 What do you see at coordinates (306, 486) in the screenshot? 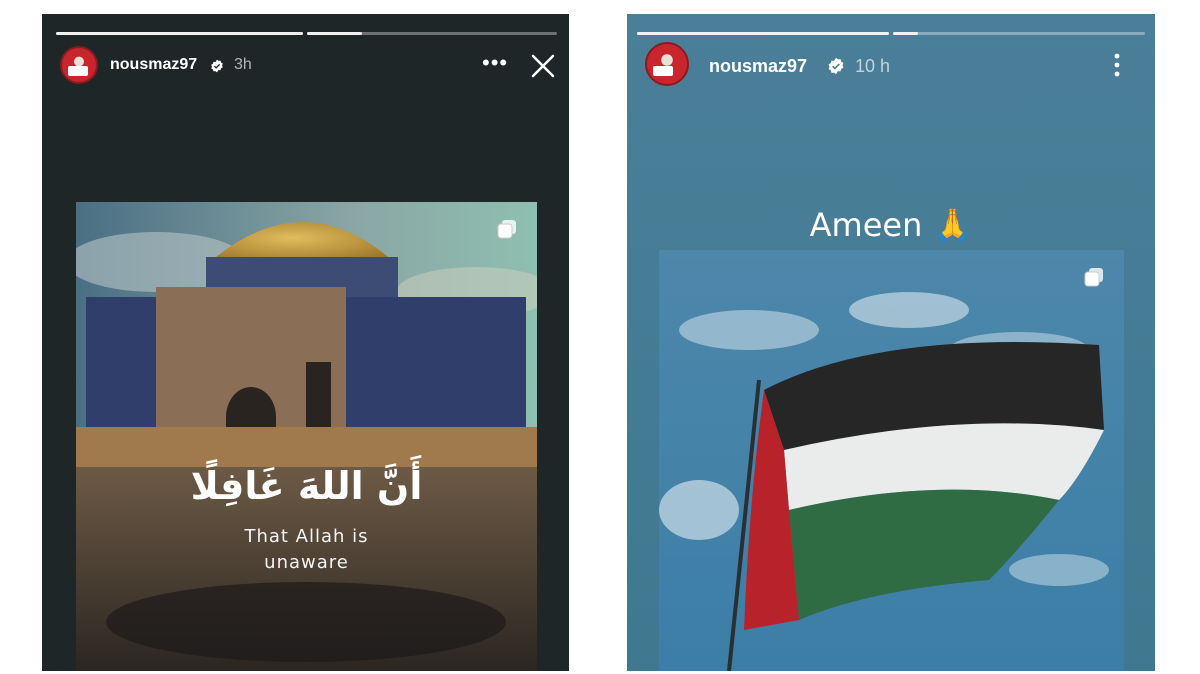
I see `arabic-text: أَنَّ اللهَ غَافِلًا` at bounding box center [306, 486].